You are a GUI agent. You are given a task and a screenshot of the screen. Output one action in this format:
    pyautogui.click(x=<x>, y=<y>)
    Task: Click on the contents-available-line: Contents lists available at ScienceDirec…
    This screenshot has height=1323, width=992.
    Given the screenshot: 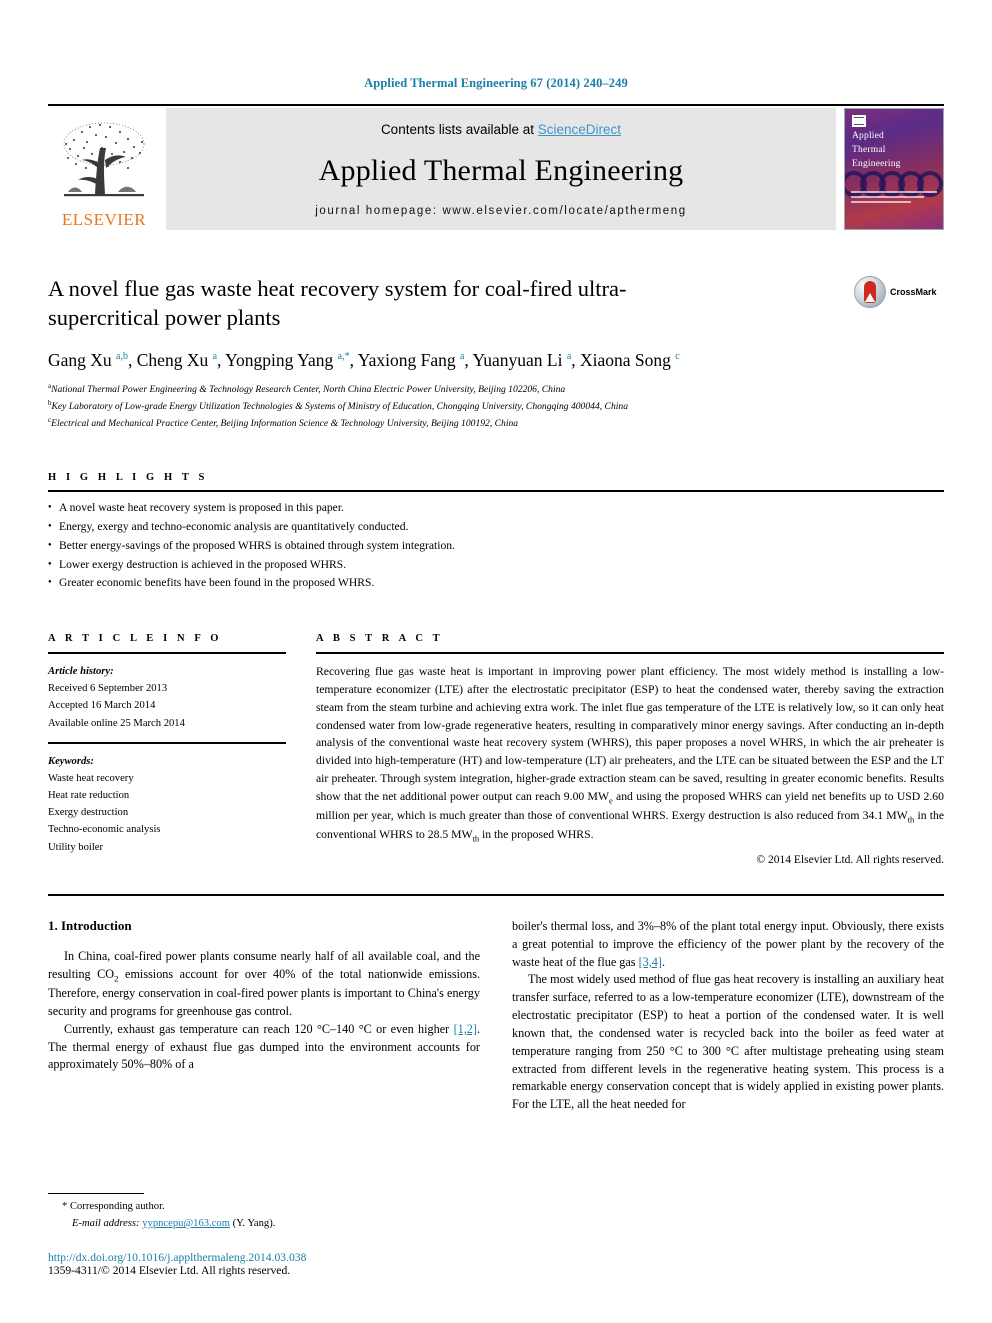 What is the action you would take?
    pyautogui.click(x=501, y=129)
    